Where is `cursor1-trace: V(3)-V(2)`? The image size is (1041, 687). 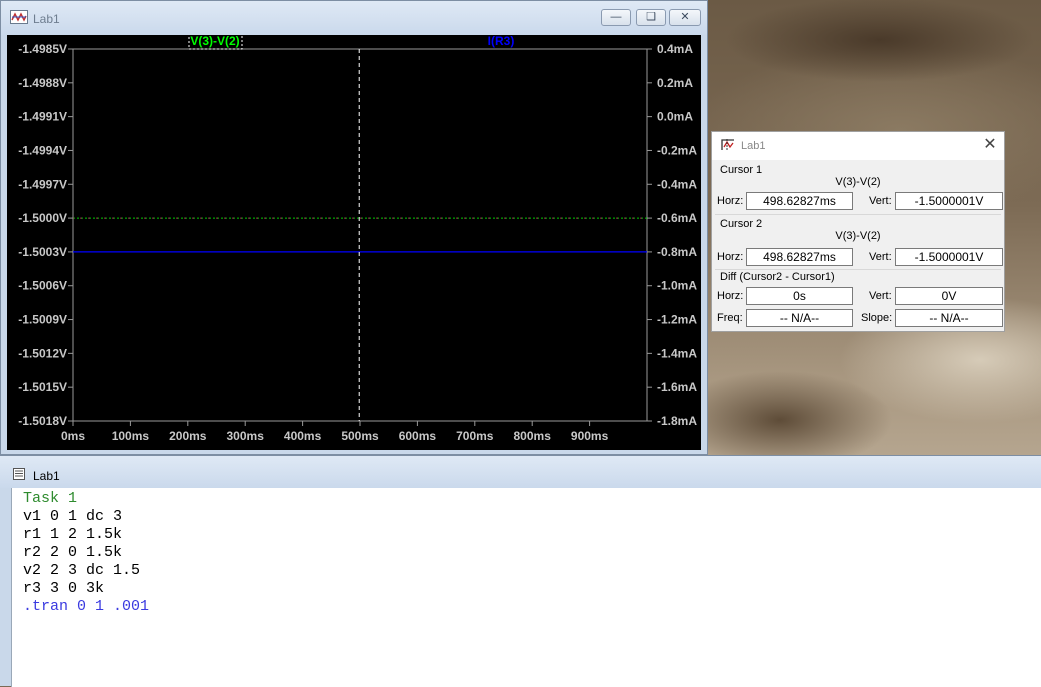 cursor1-trace: V(3)-V(2) is located at coordinates (858, 182).